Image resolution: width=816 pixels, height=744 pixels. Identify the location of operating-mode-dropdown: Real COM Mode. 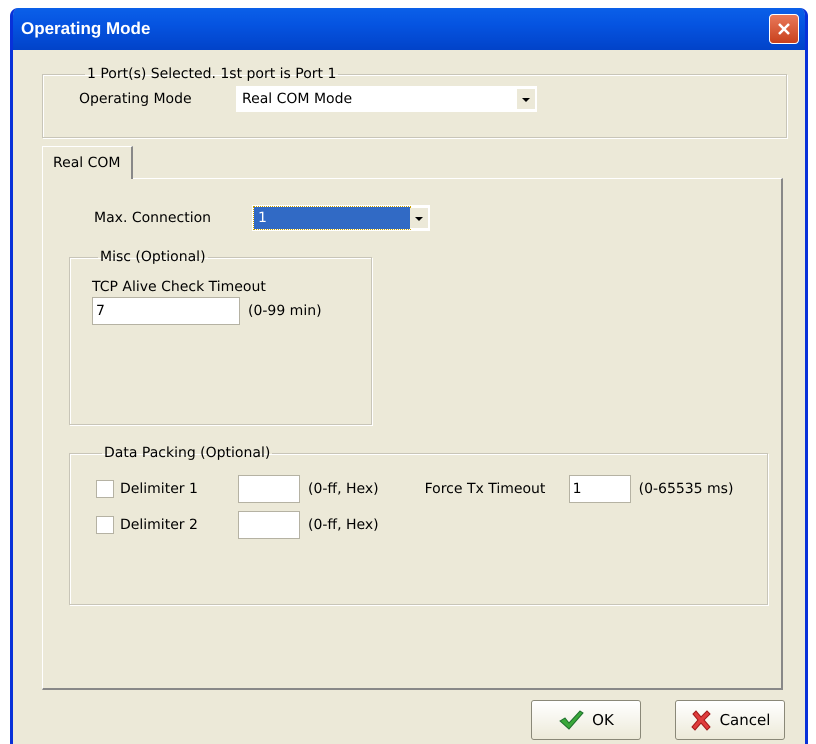
(386, 99).